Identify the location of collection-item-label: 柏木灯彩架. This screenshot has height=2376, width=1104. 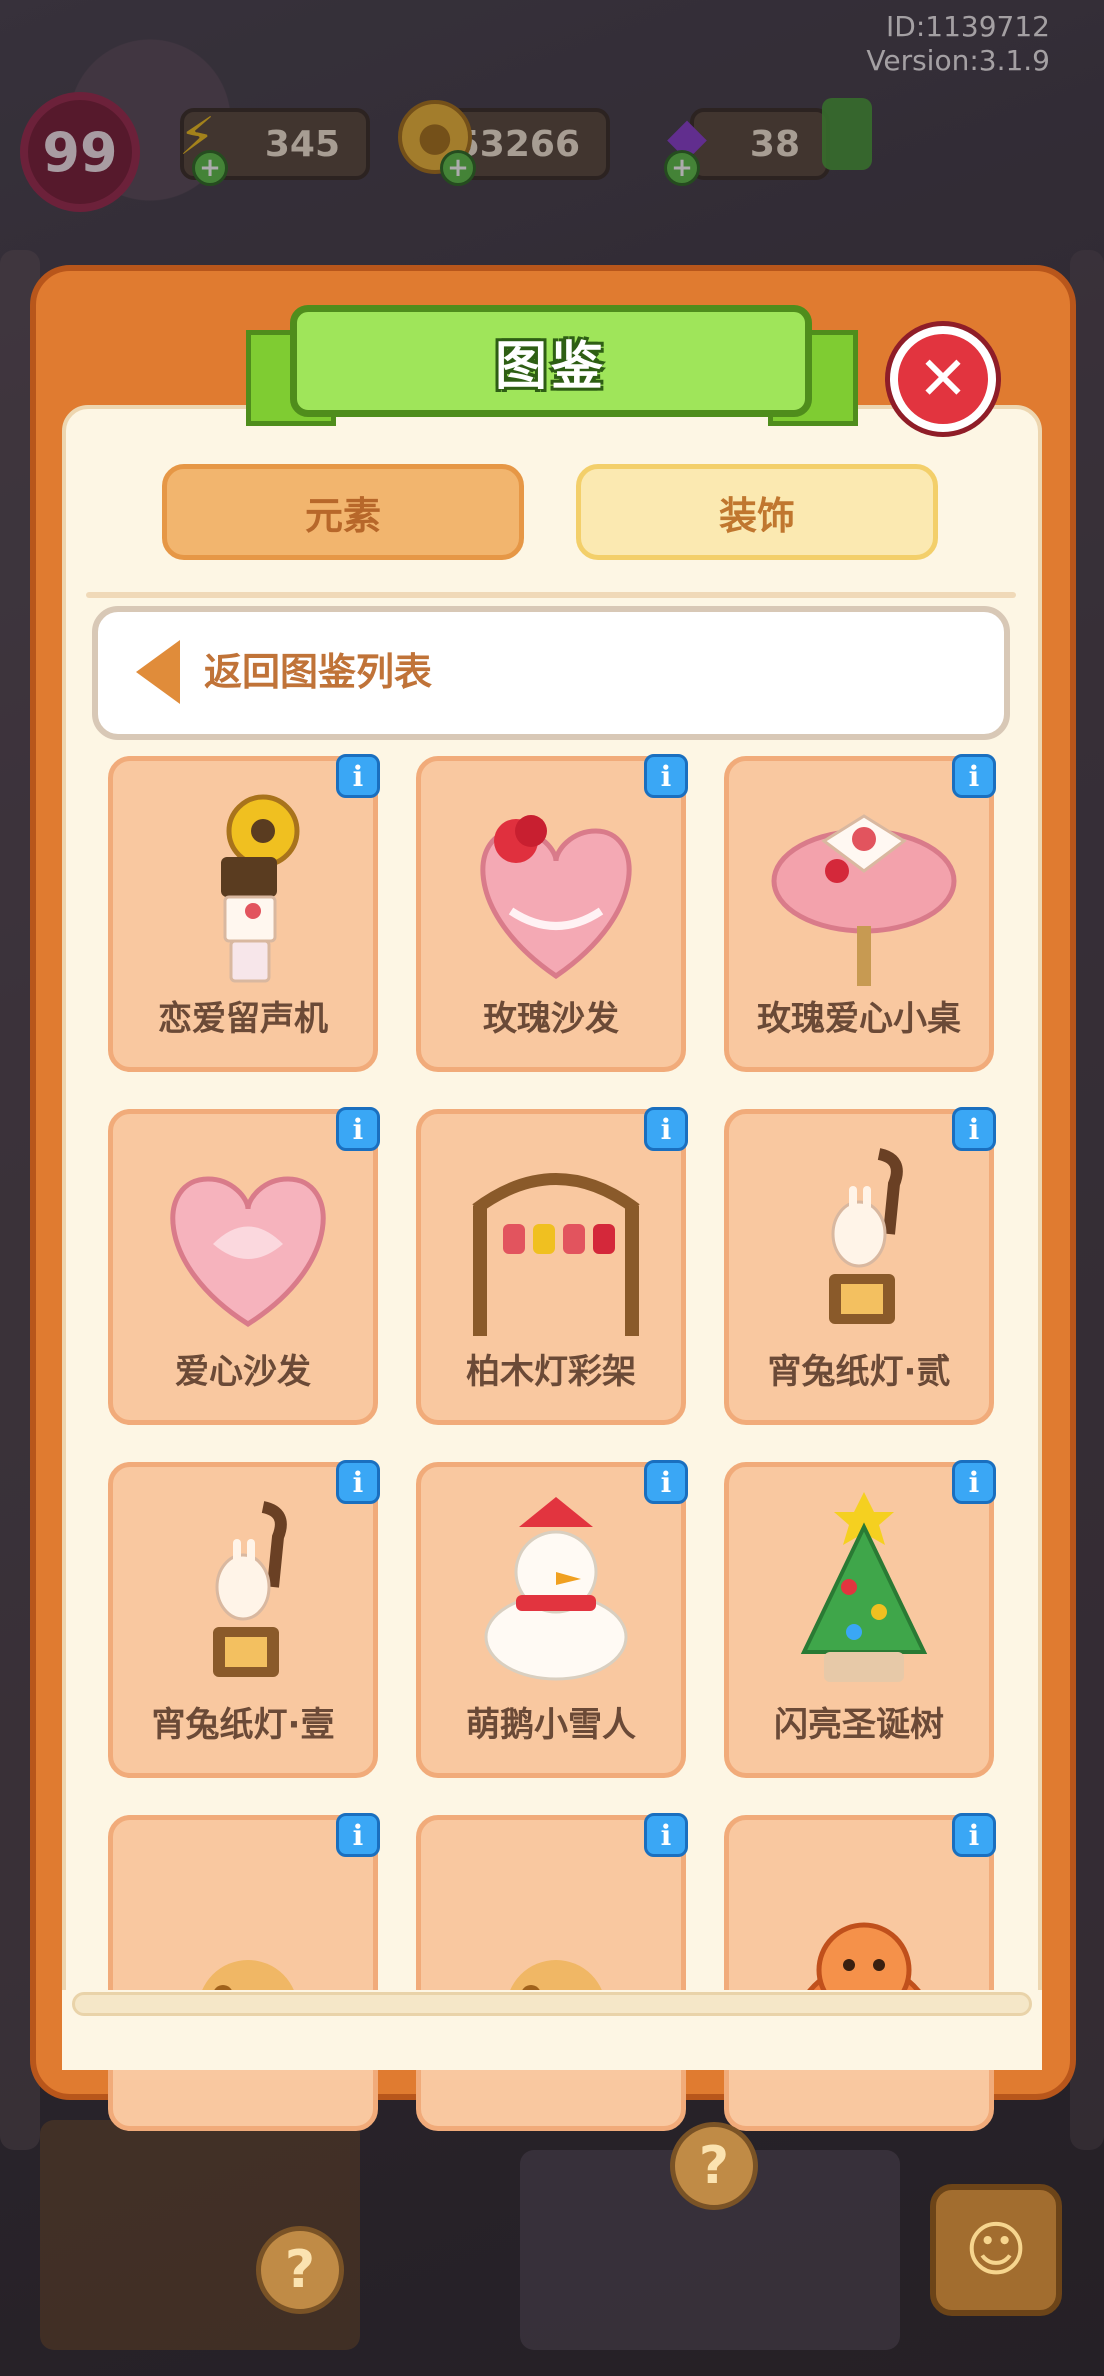
(551, 1372).